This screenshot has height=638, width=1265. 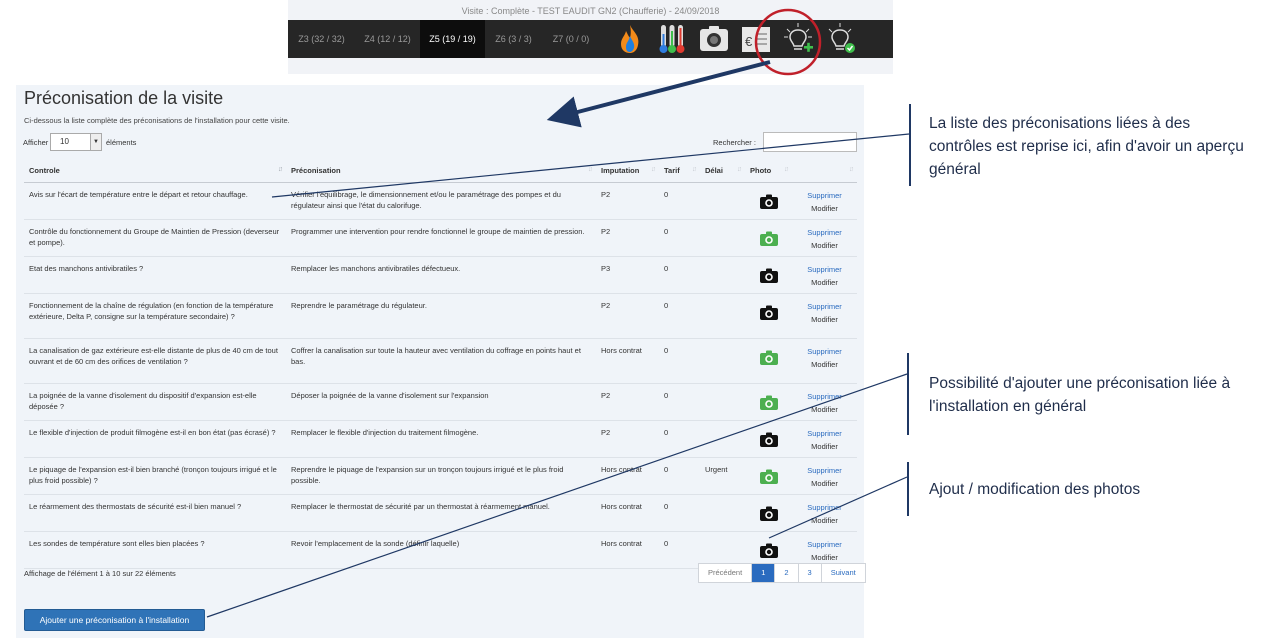 What do you see at coordinates (810, 142) in the screenshot?
I see `search-input` at bounding box center [810, 142].